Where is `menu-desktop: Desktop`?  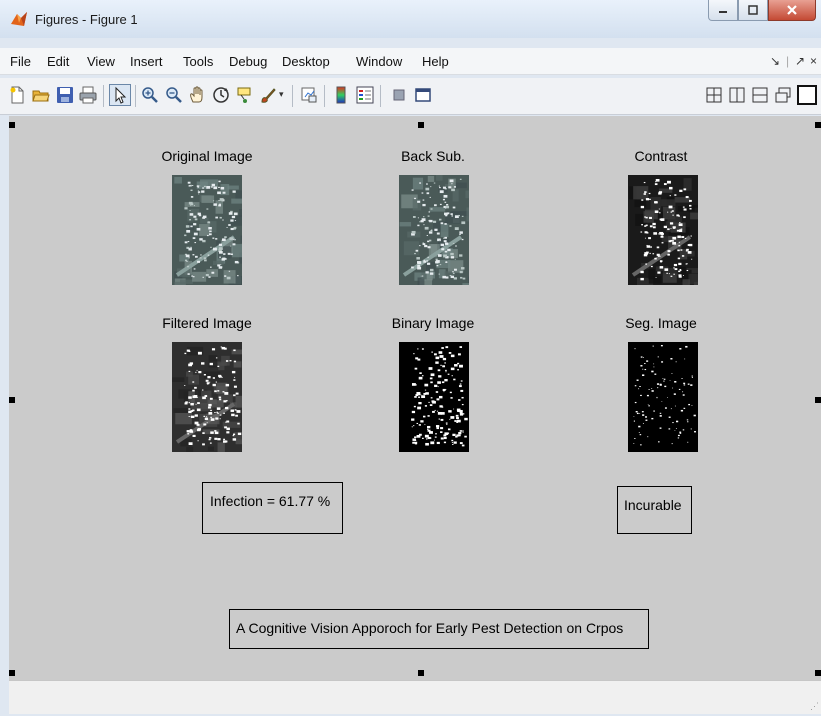 menu-desktop: Desktop is located at coordinates (306, 61).